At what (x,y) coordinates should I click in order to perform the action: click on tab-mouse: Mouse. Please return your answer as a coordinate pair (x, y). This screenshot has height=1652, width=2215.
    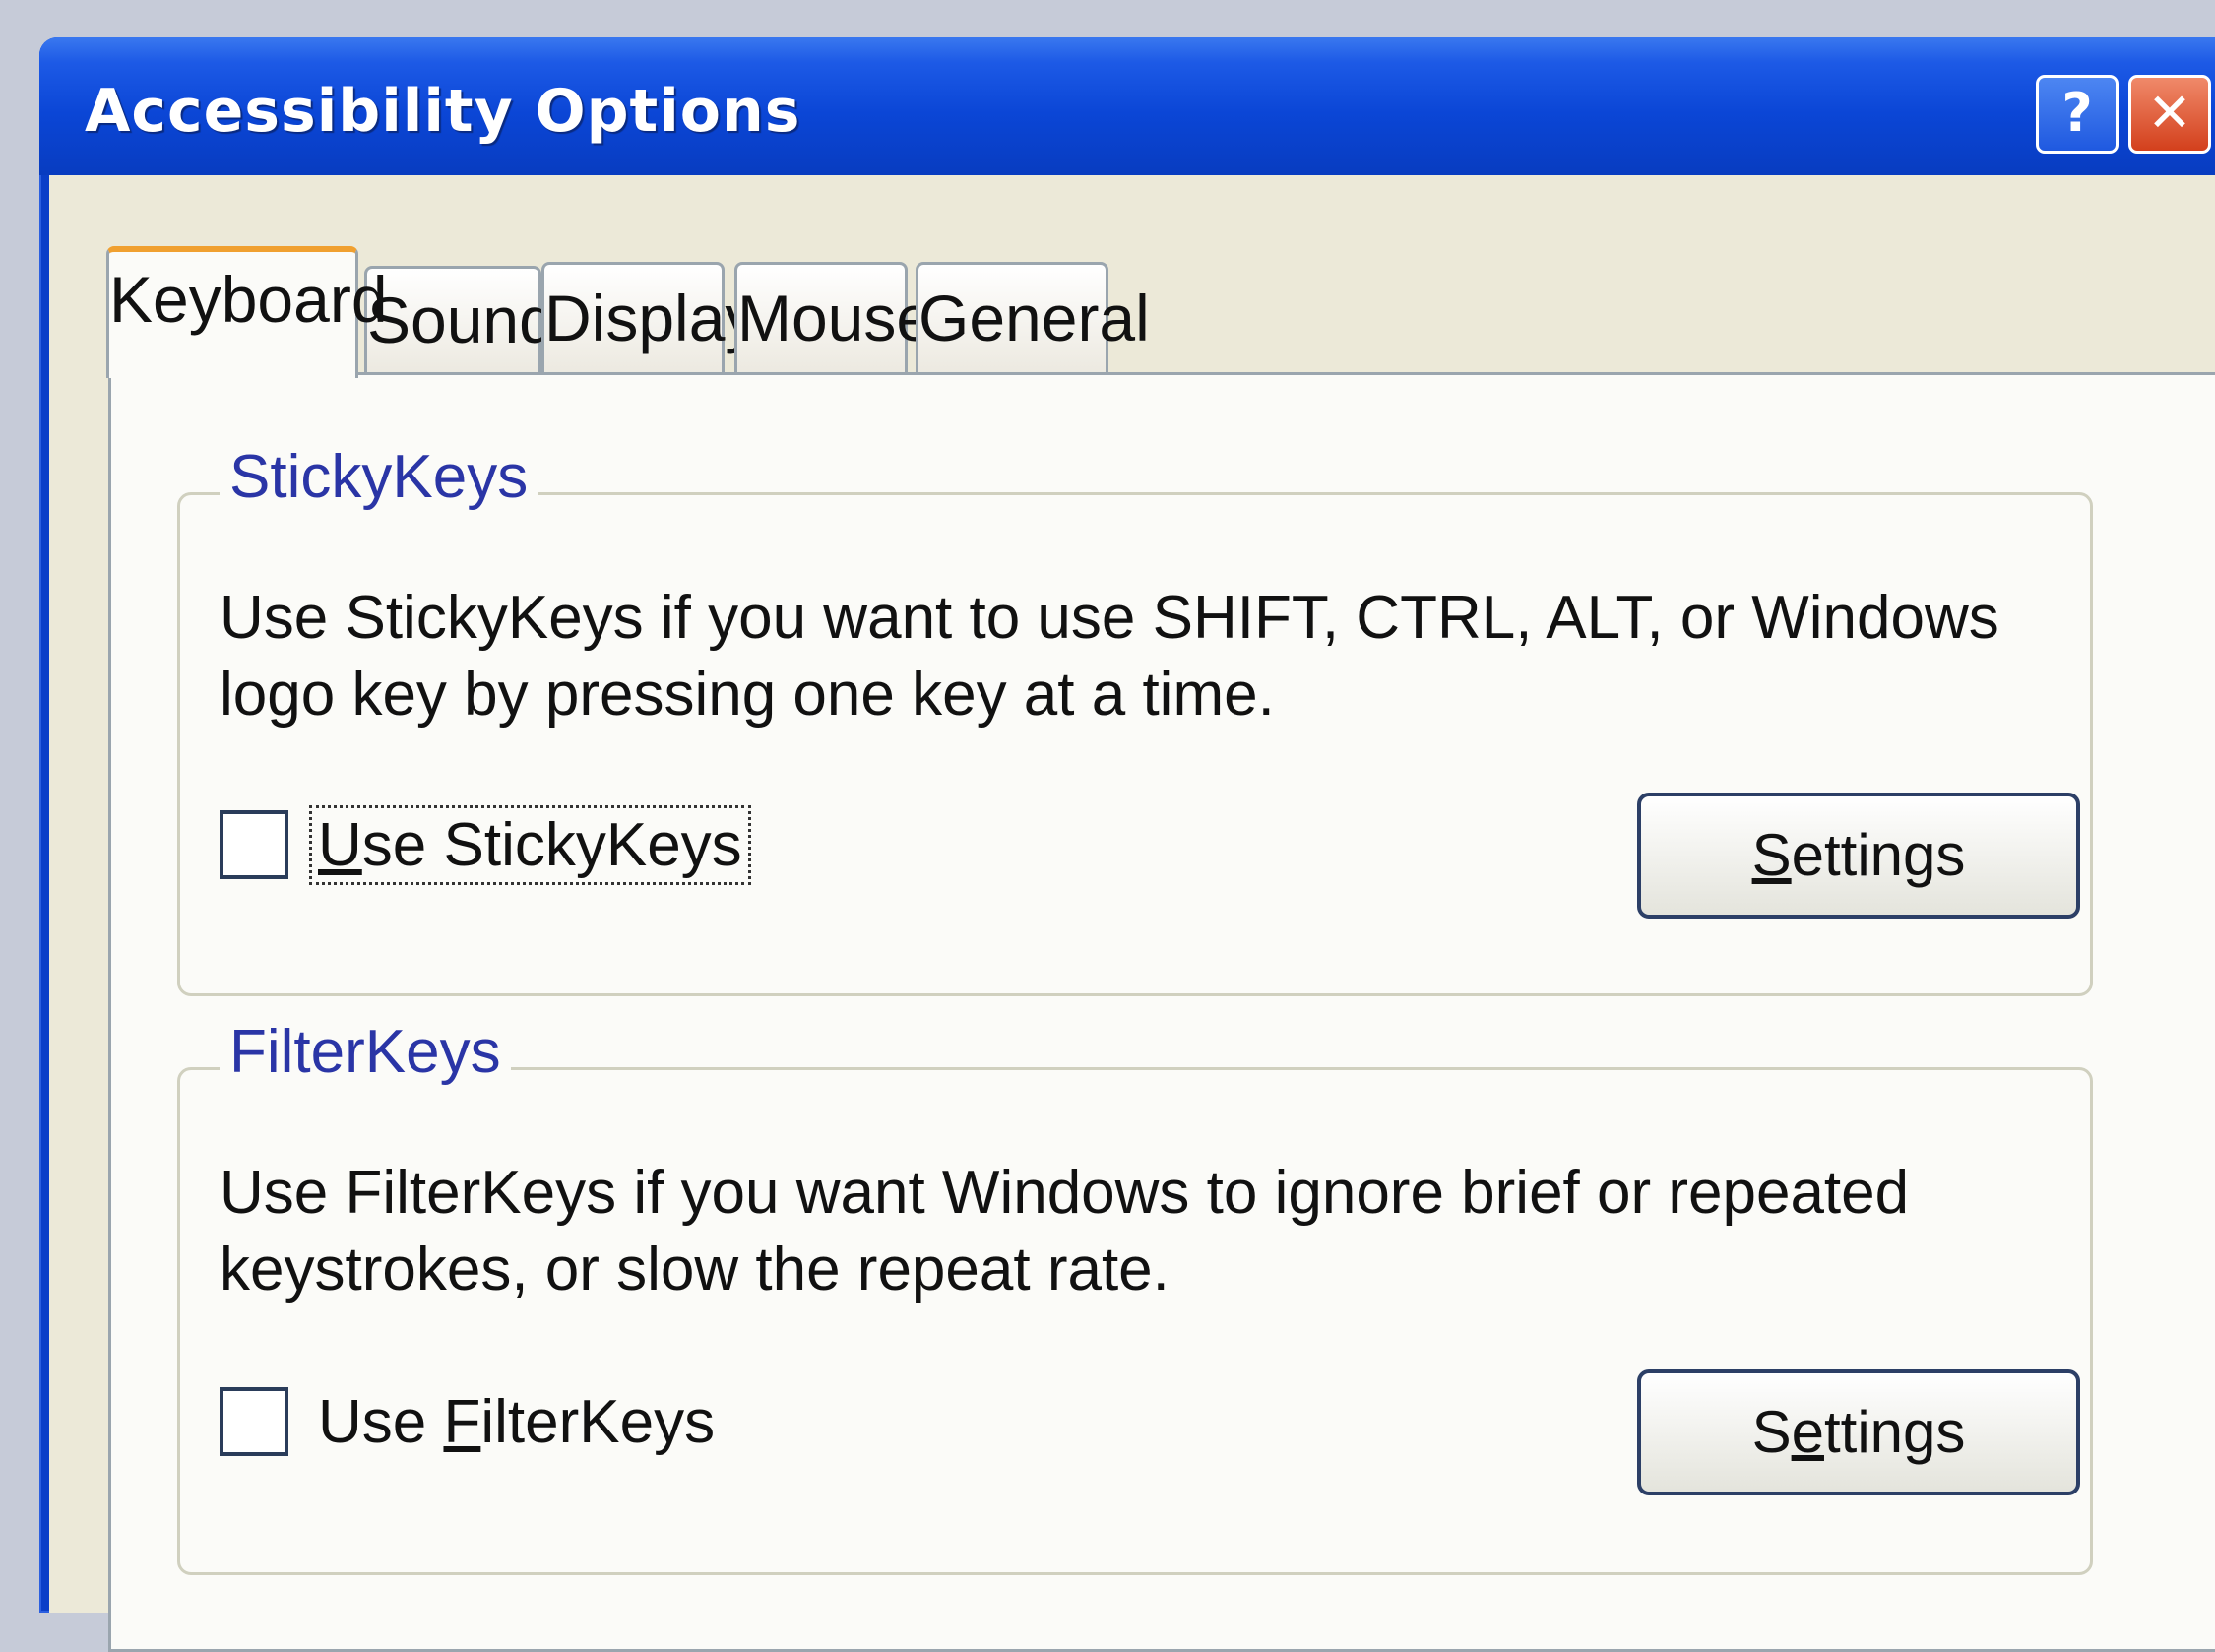
    Looking at the image, I should click on (833, 318).